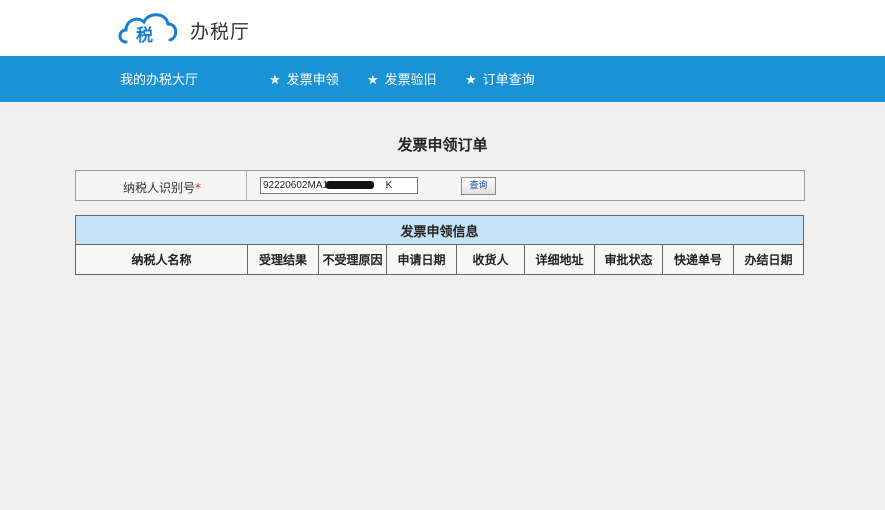  What do you see at coordinates (220, 32) in the screenshot?
I see `site-title: 办税厅` at bounding box center [220, 32].